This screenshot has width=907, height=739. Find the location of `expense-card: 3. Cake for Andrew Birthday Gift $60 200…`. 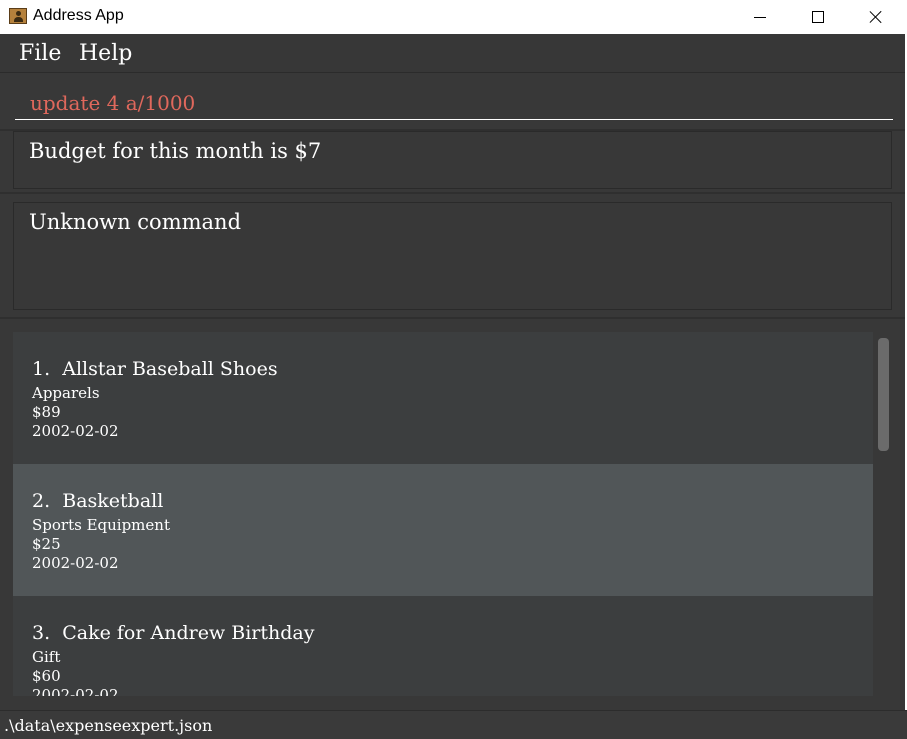

expense-card: 3. Cake for Andrew Birthday Gift $60 200… is located at coordinates (443, 646).